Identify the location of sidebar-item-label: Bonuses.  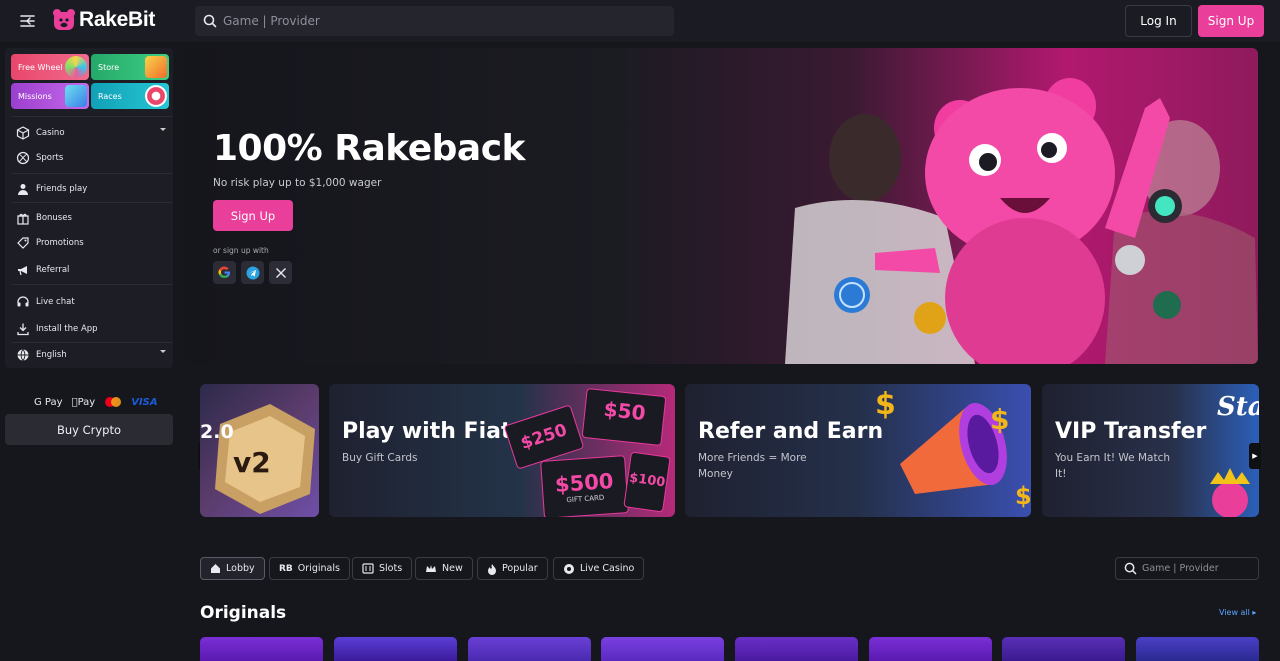
(54, 218).